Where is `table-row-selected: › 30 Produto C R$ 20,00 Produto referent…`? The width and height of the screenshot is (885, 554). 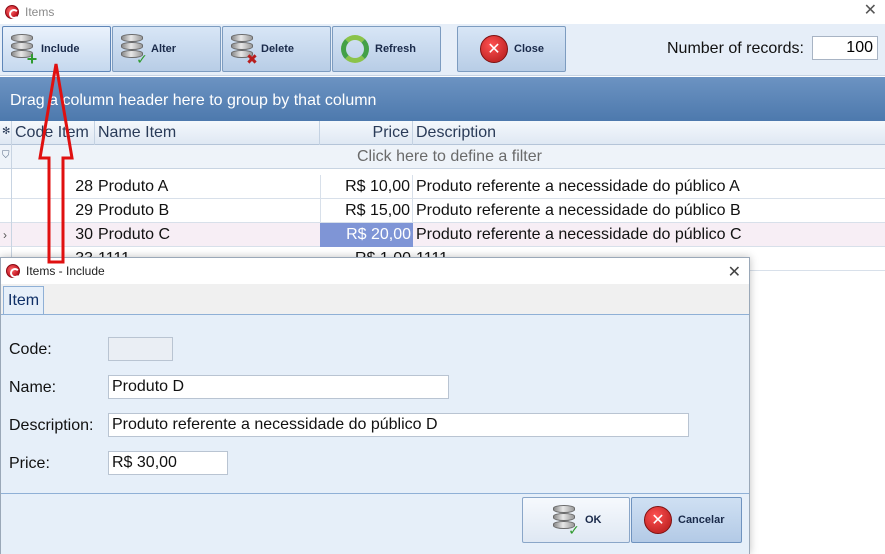 table-row-selected: › 30 Produto C R$ 20,00 Produto referent… is located at coordinates (442, 235).